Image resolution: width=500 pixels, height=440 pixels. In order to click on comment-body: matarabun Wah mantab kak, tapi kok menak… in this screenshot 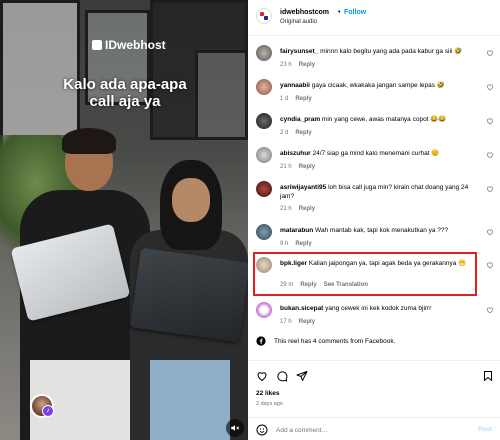, I will do `click(380, 230)`.